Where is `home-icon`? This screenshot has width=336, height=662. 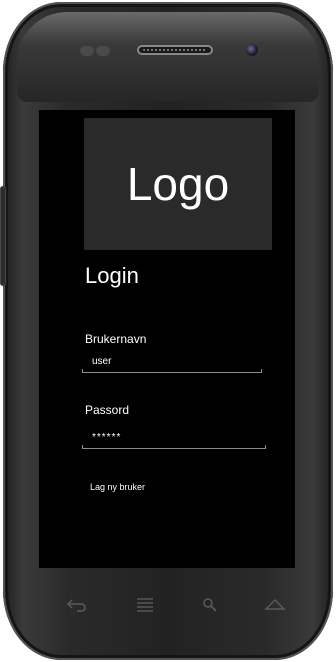
home-icon is located at coordinates (275, 604).